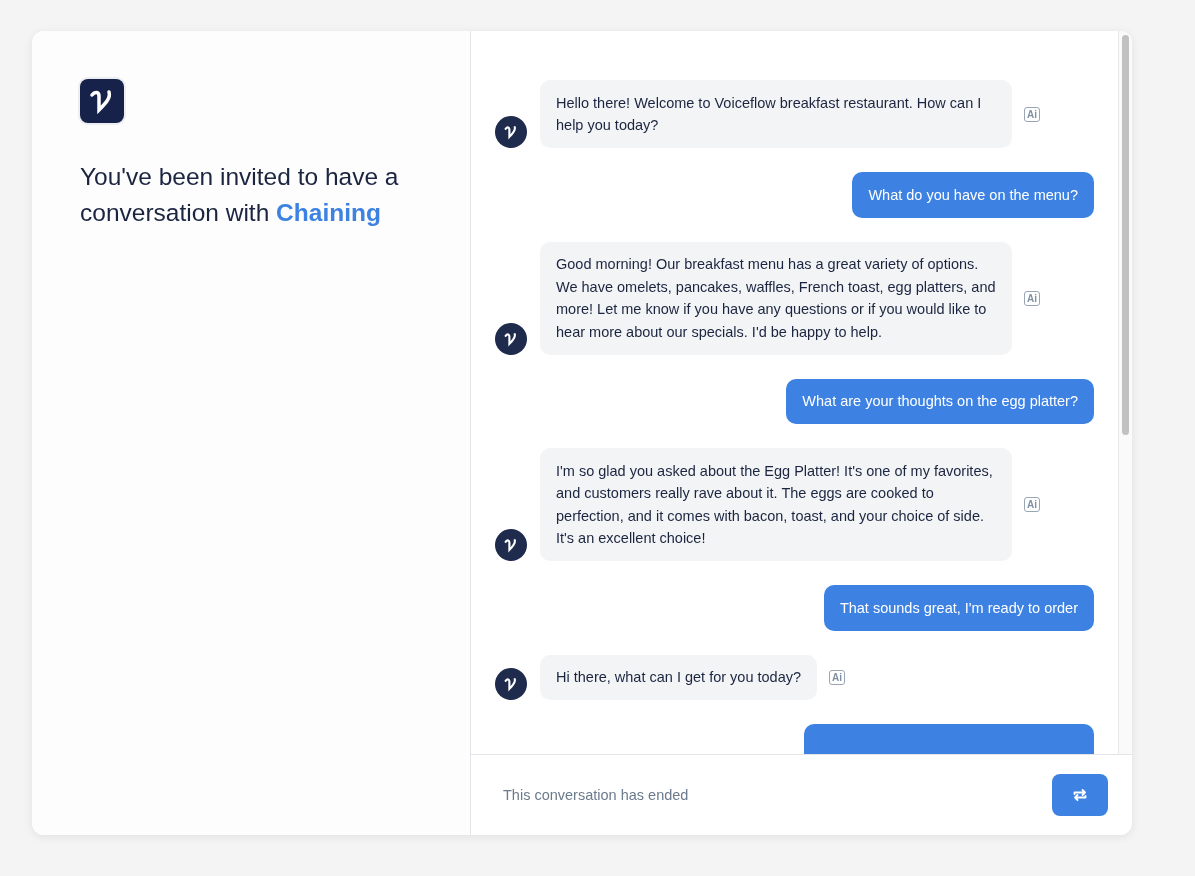 The width and height of the screenshot is (1195, 876). What do you see at coordinates (973, 195) in the screenshot?
I see `message-bubble: What do you have on the menu?` at bounding box center [973, 195].